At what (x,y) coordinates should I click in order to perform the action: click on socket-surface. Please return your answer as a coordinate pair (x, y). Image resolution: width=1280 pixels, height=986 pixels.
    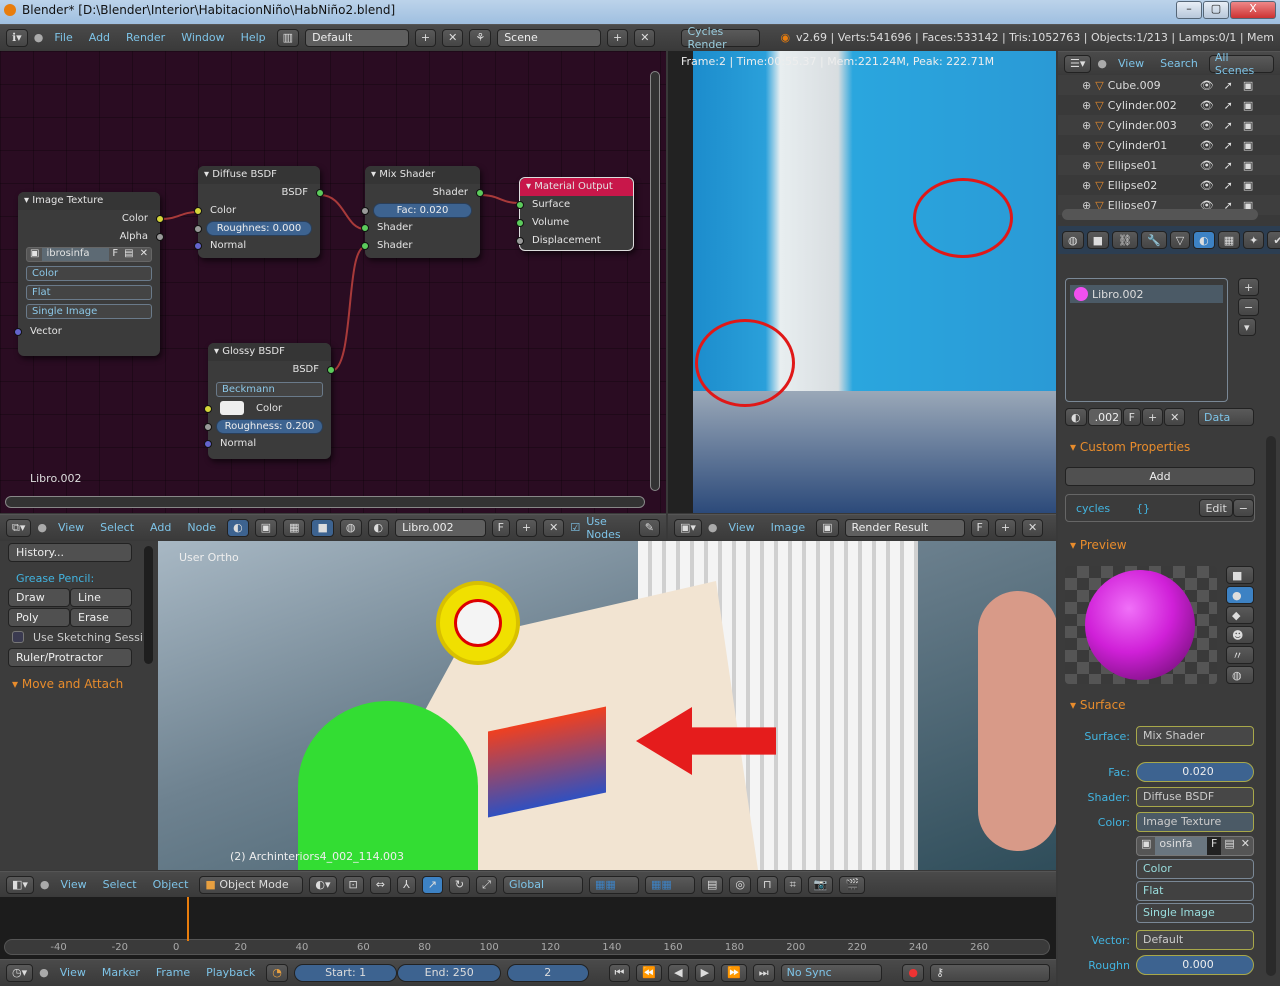
    Looking at the image, I should click on (520, 205).